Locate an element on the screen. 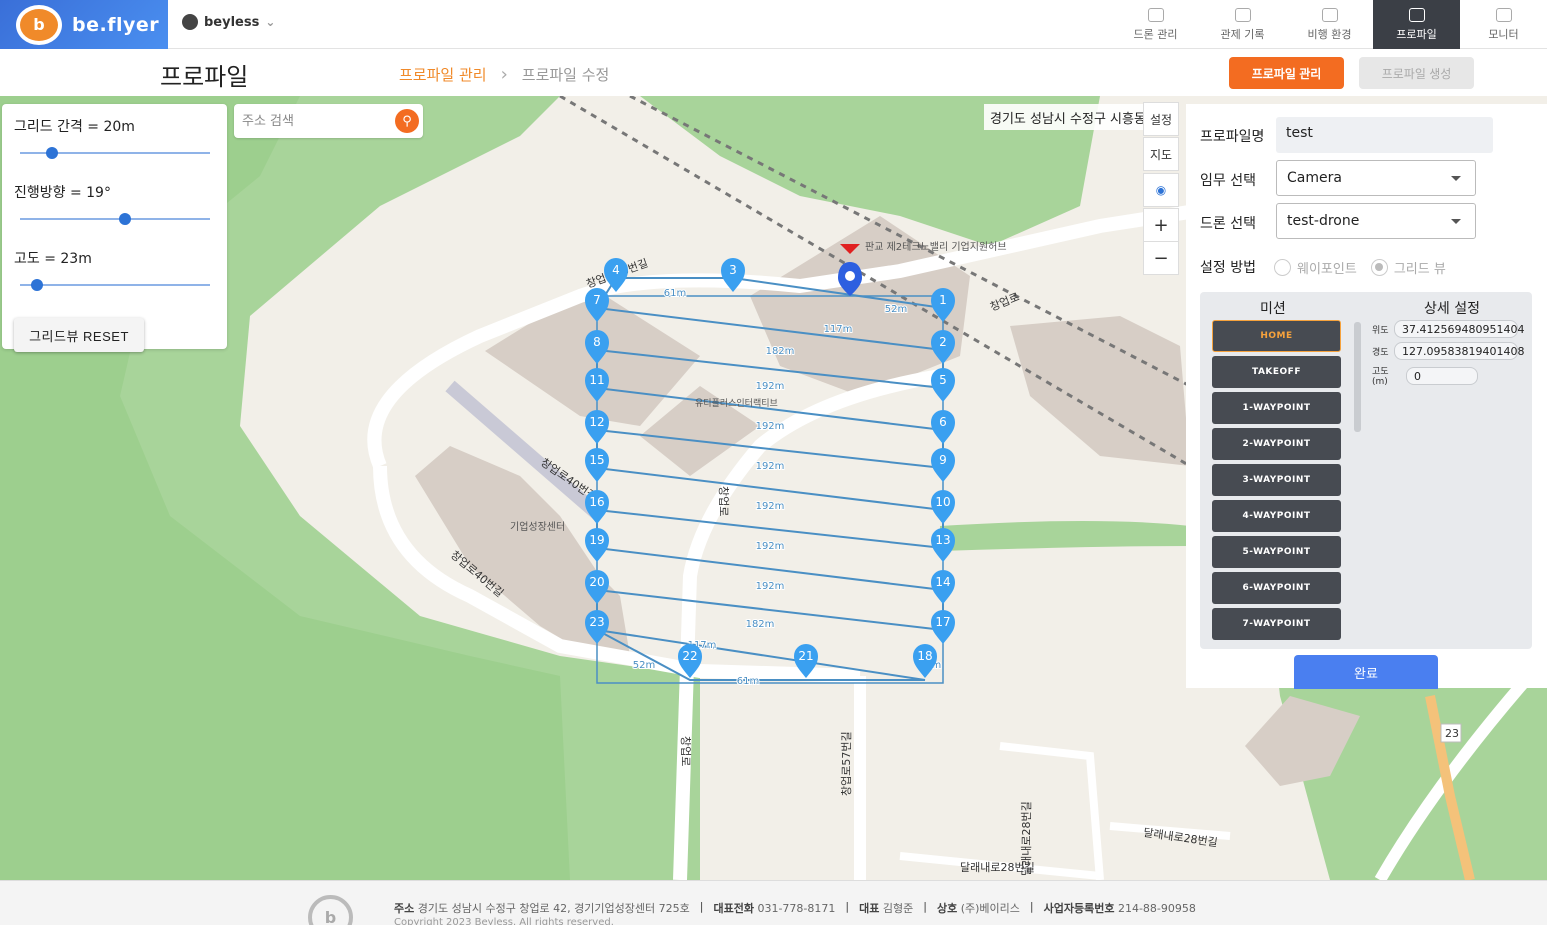 The width and height of the screenshot is (1547, 925). nav-flight-environment: 비행 환경 is located at coordinates (1329, 24).